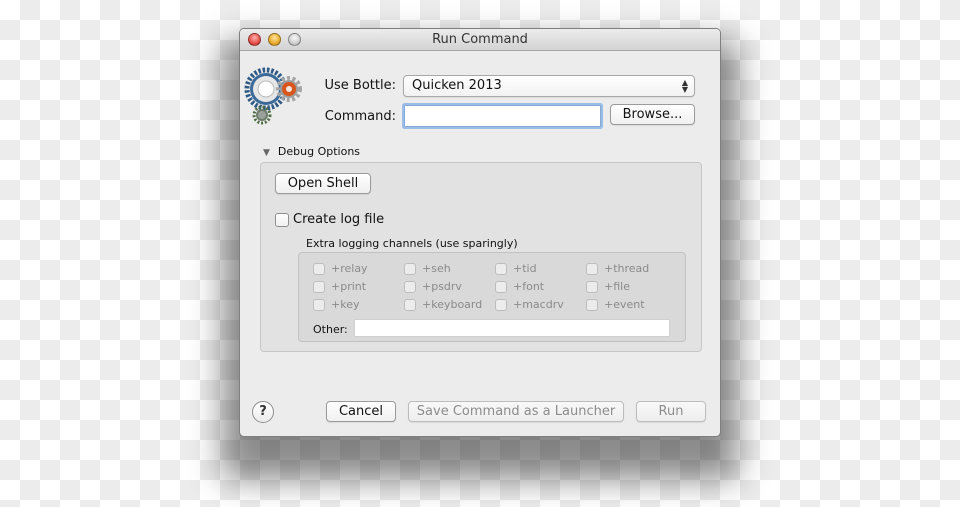 The width and height of the screenshot is (960, 507). Describe the element at coordinates (529, 286) in the screenshot. I see `channel-label: +font` at that location.